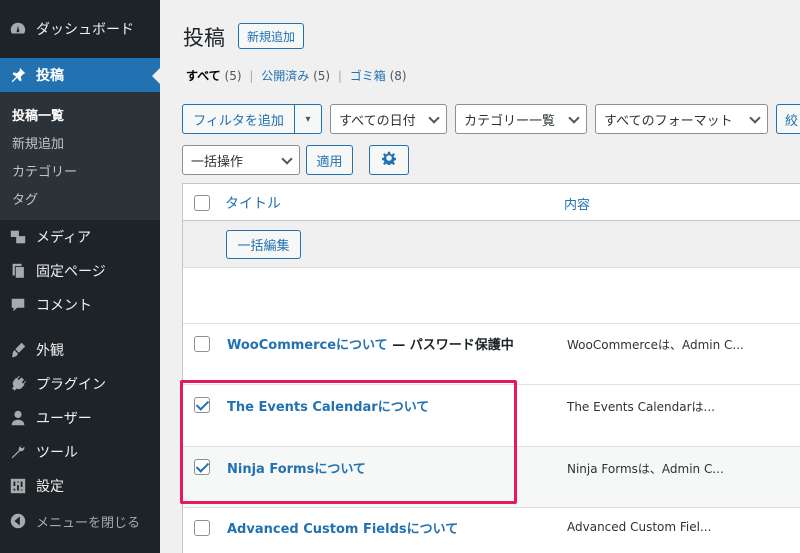  I want to click on date-filter-value: すべての日付, so click(377, 121).